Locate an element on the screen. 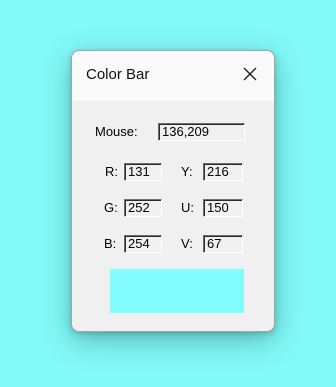 The width and height of the screenshot is (336, 387). g-label: G: is located at coordinates (111, 207).